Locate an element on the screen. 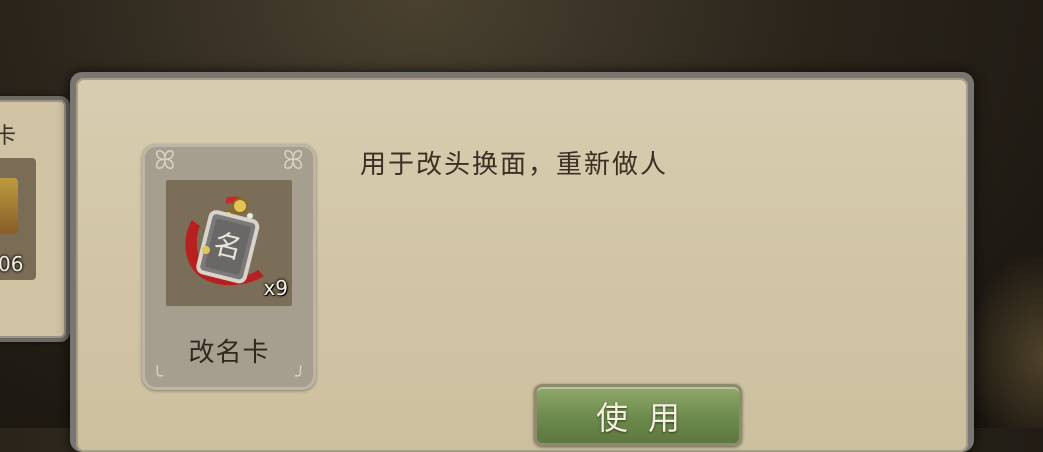 This screenshot has width=1043, height=452. item-description: 用于改头换面，重新做人 is located at coordinates (514, 165).